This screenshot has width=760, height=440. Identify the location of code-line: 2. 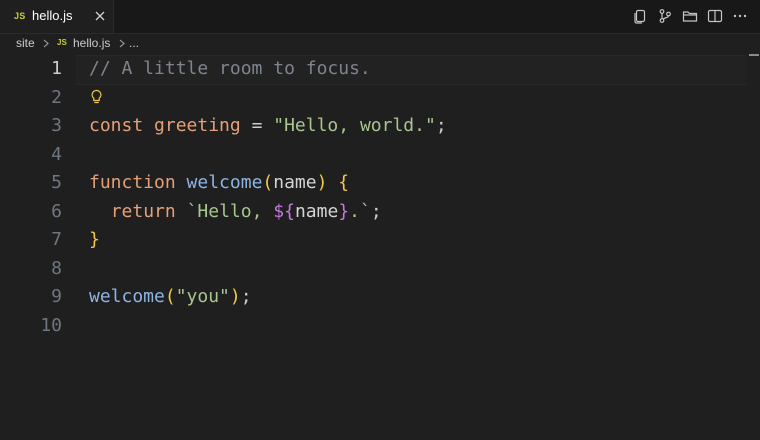
(380, 98).